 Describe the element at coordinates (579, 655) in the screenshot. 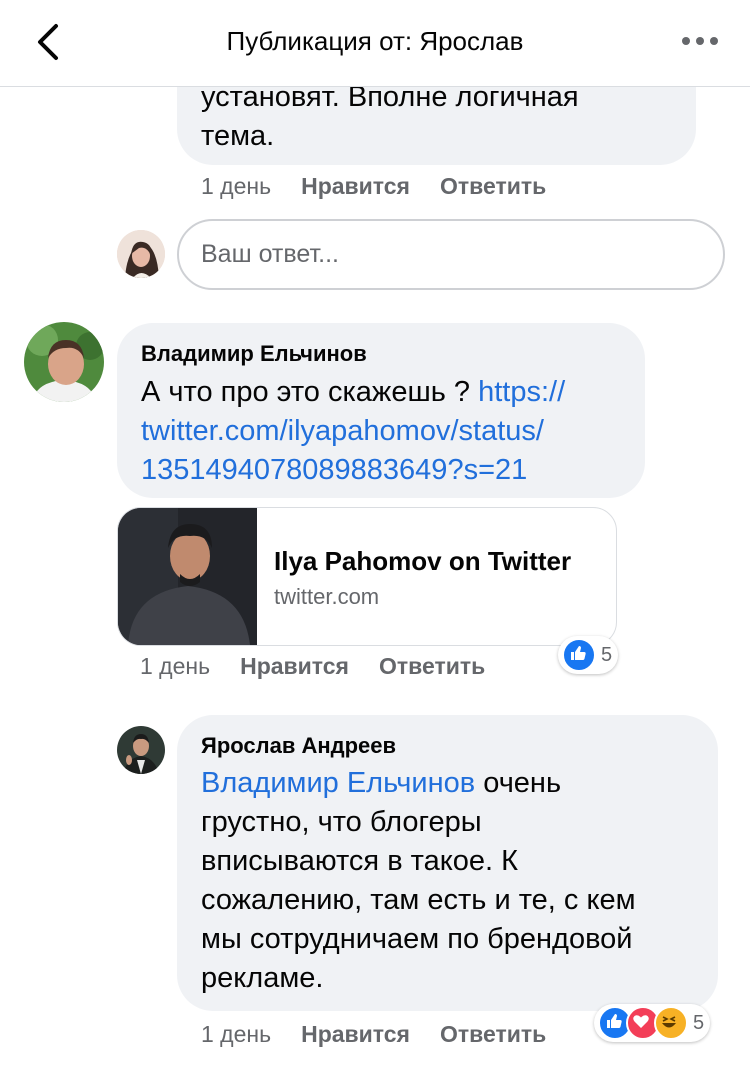

I see `like-icon` at that location.